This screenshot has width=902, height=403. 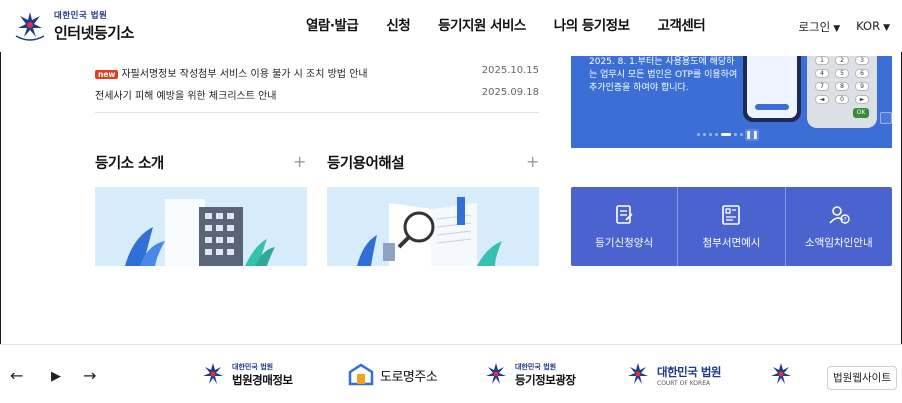 I want to click on site-court-auction: 대한민국 법원 법원경매정보, so click(x=245, y=375).